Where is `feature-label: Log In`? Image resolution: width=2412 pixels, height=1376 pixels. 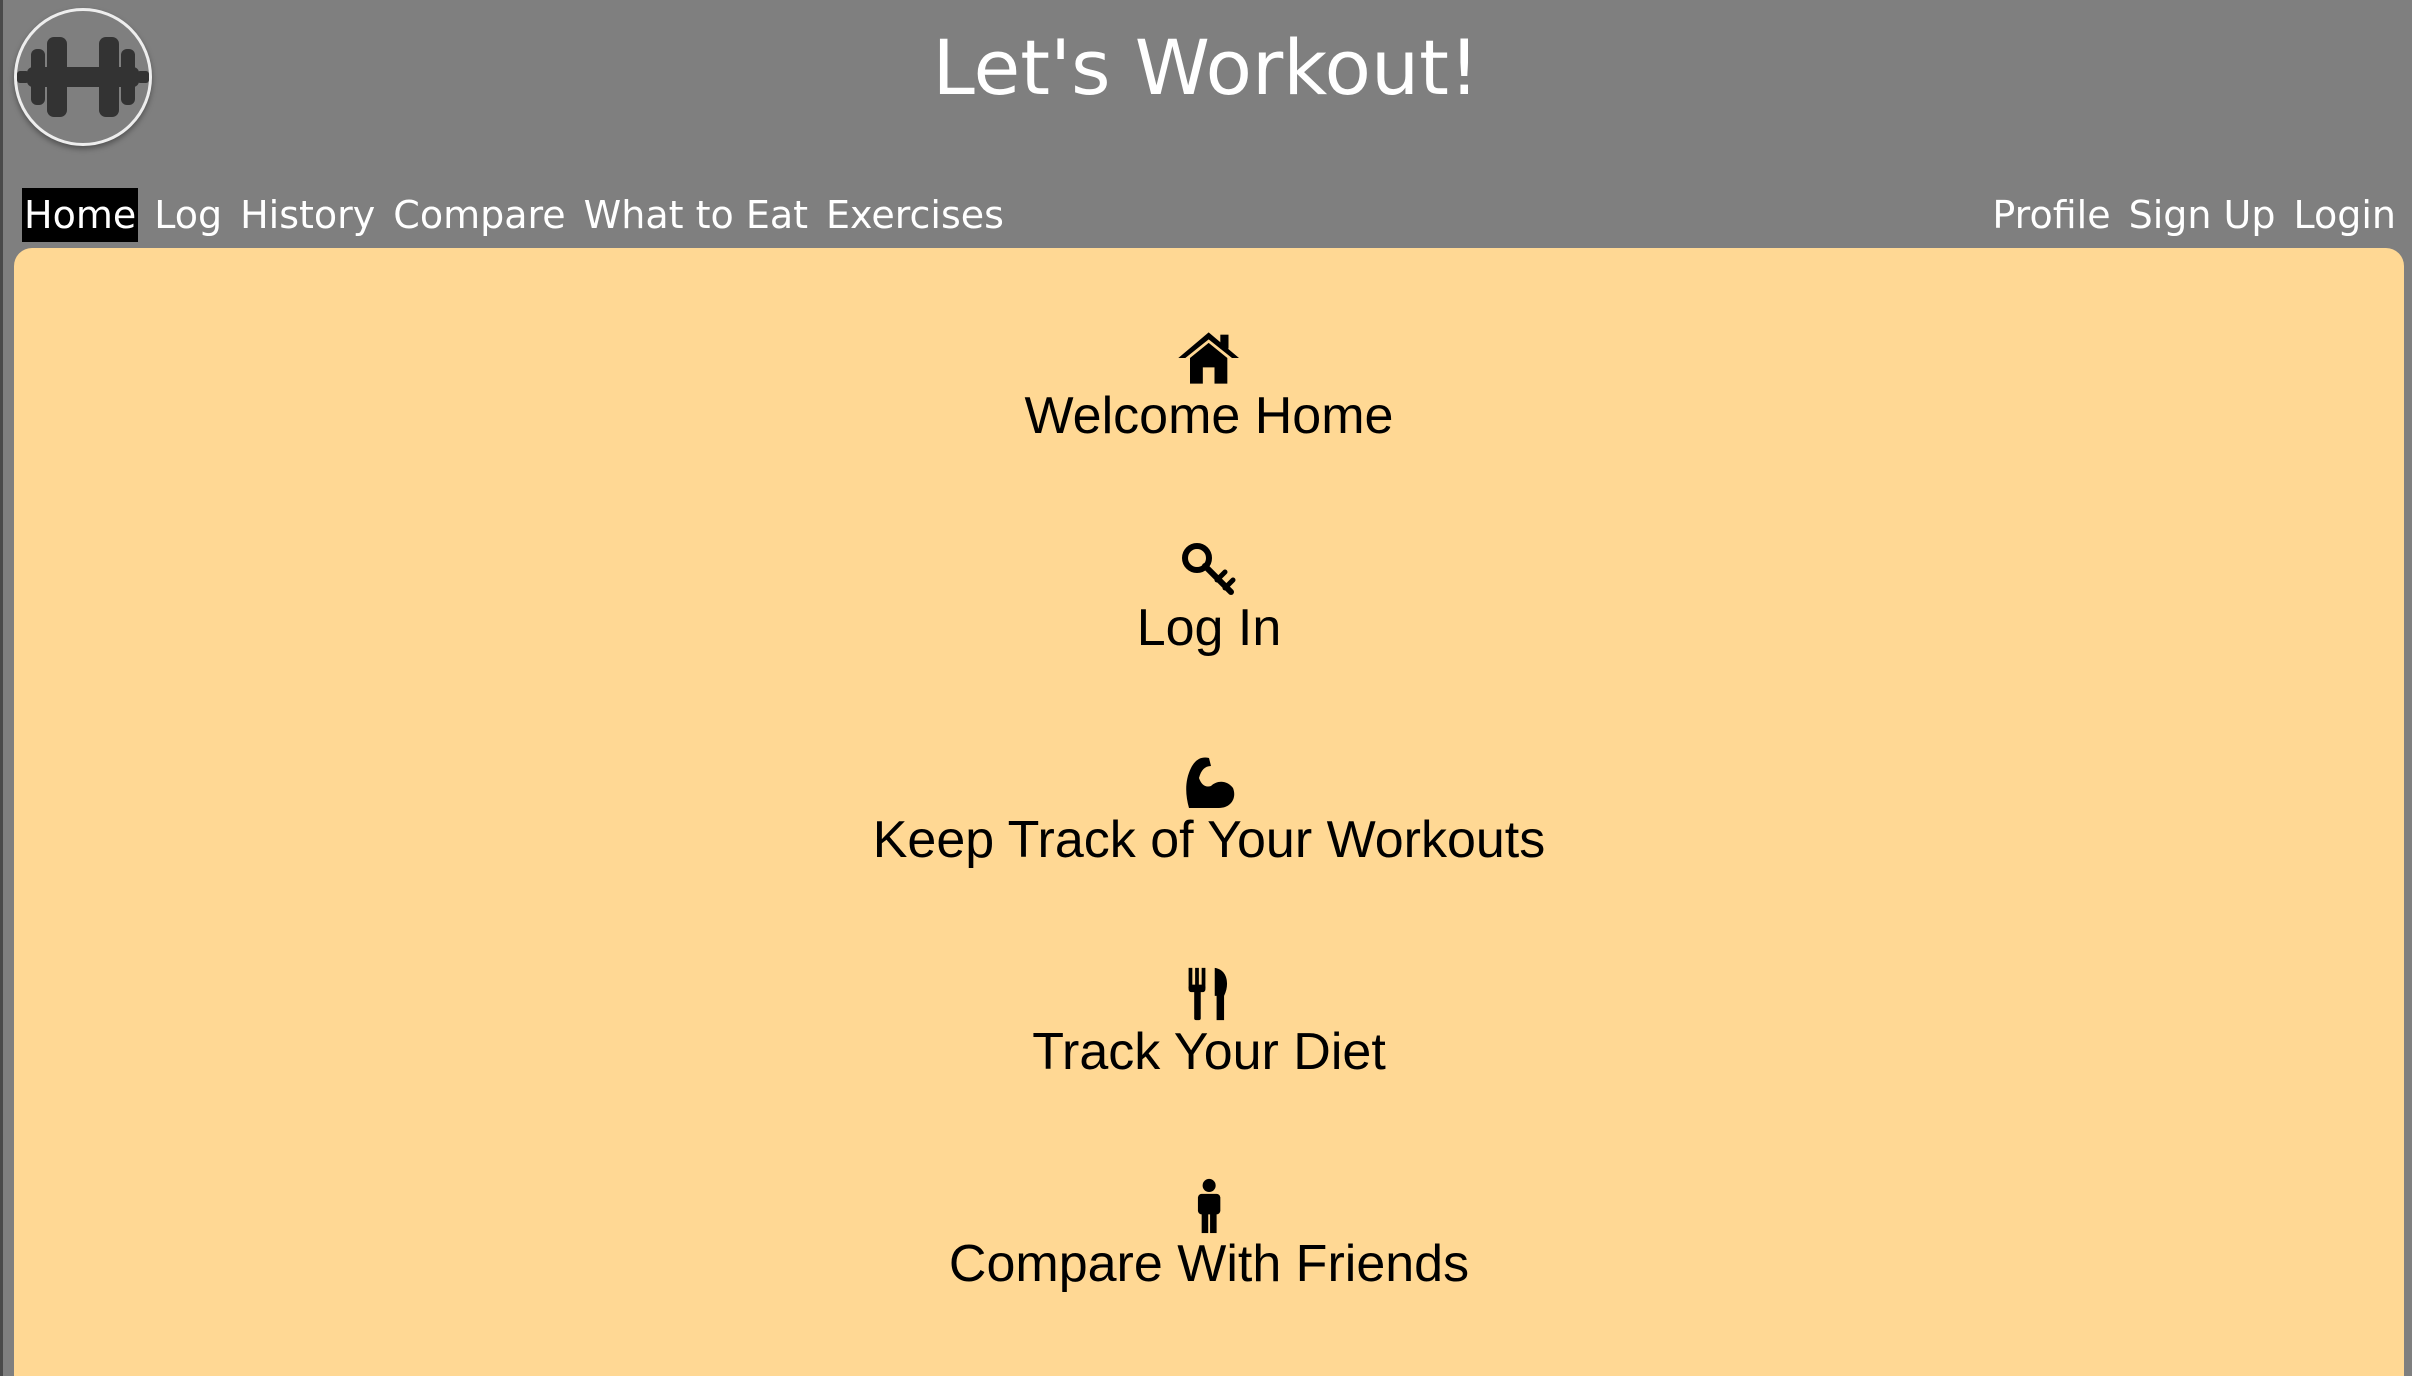
feature-label: Log In is located at coordinates (1209, 628).